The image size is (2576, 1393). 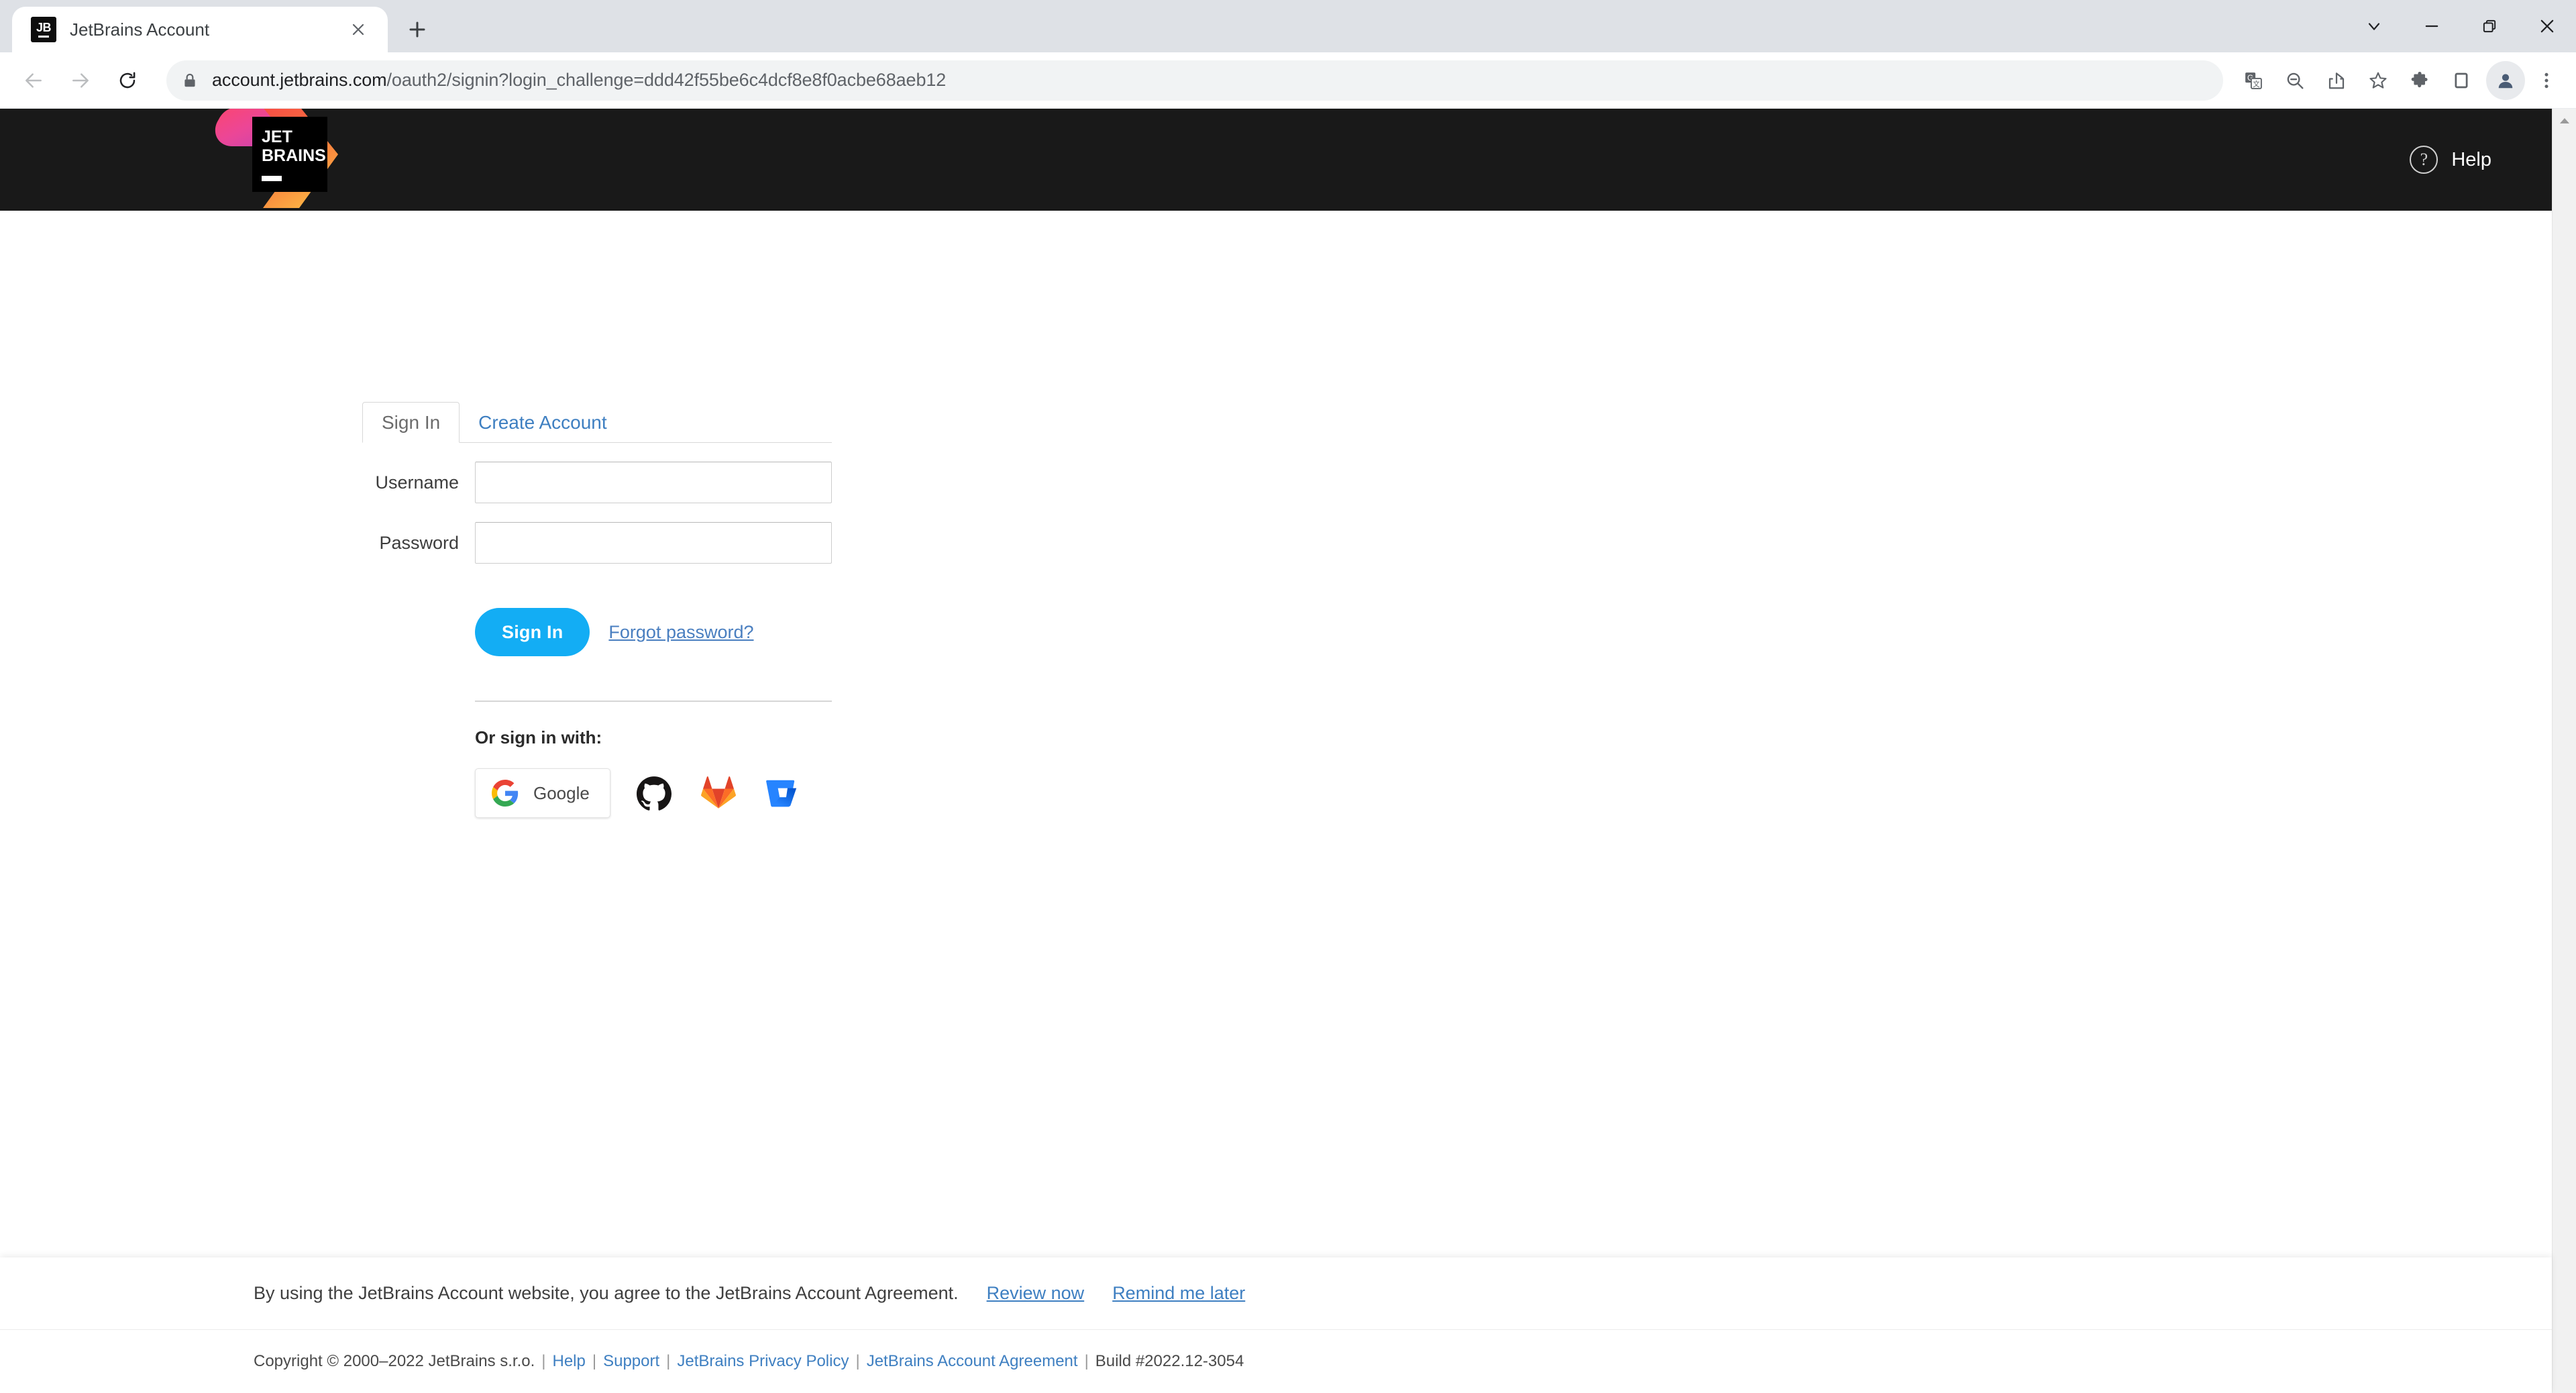 What do you see at coordinates (972, 1361) in the screenshot?
I see `footer-link-account-agreement: JetBrains Account Agreement` at bounding box center [972, 1361].